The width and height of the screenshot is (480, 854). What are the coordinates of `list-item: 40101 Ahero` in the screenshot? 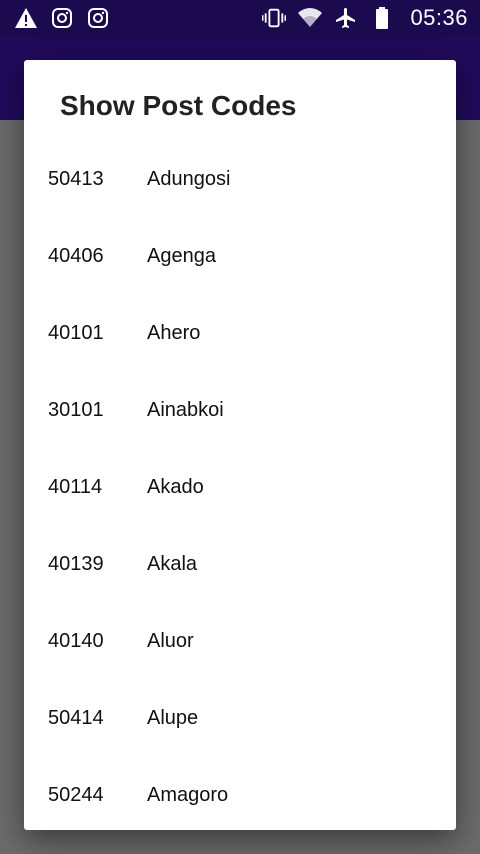 It's located at (240, 333).